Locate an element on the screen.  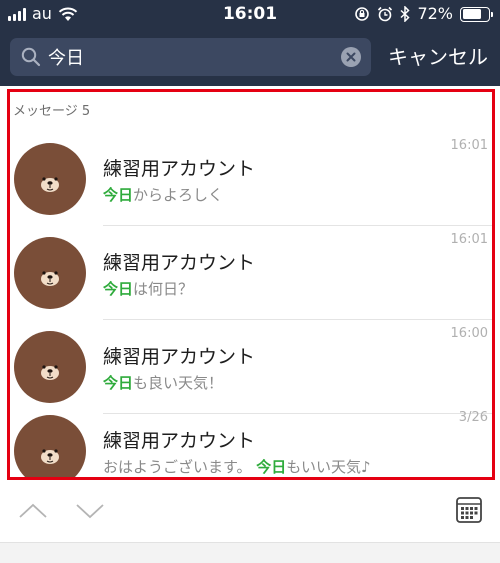
section-header-messages: メッセージ 5 is located at coordinates (52, 111).